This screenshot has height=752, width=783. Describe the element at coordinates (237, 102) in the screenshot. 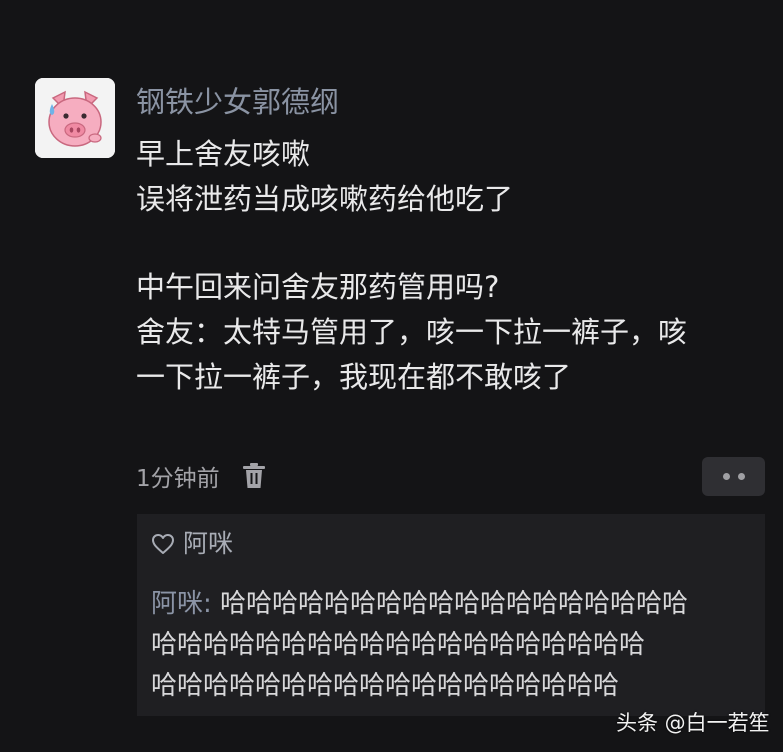

I see `username: 钢铁少女郭德纲` at that location.